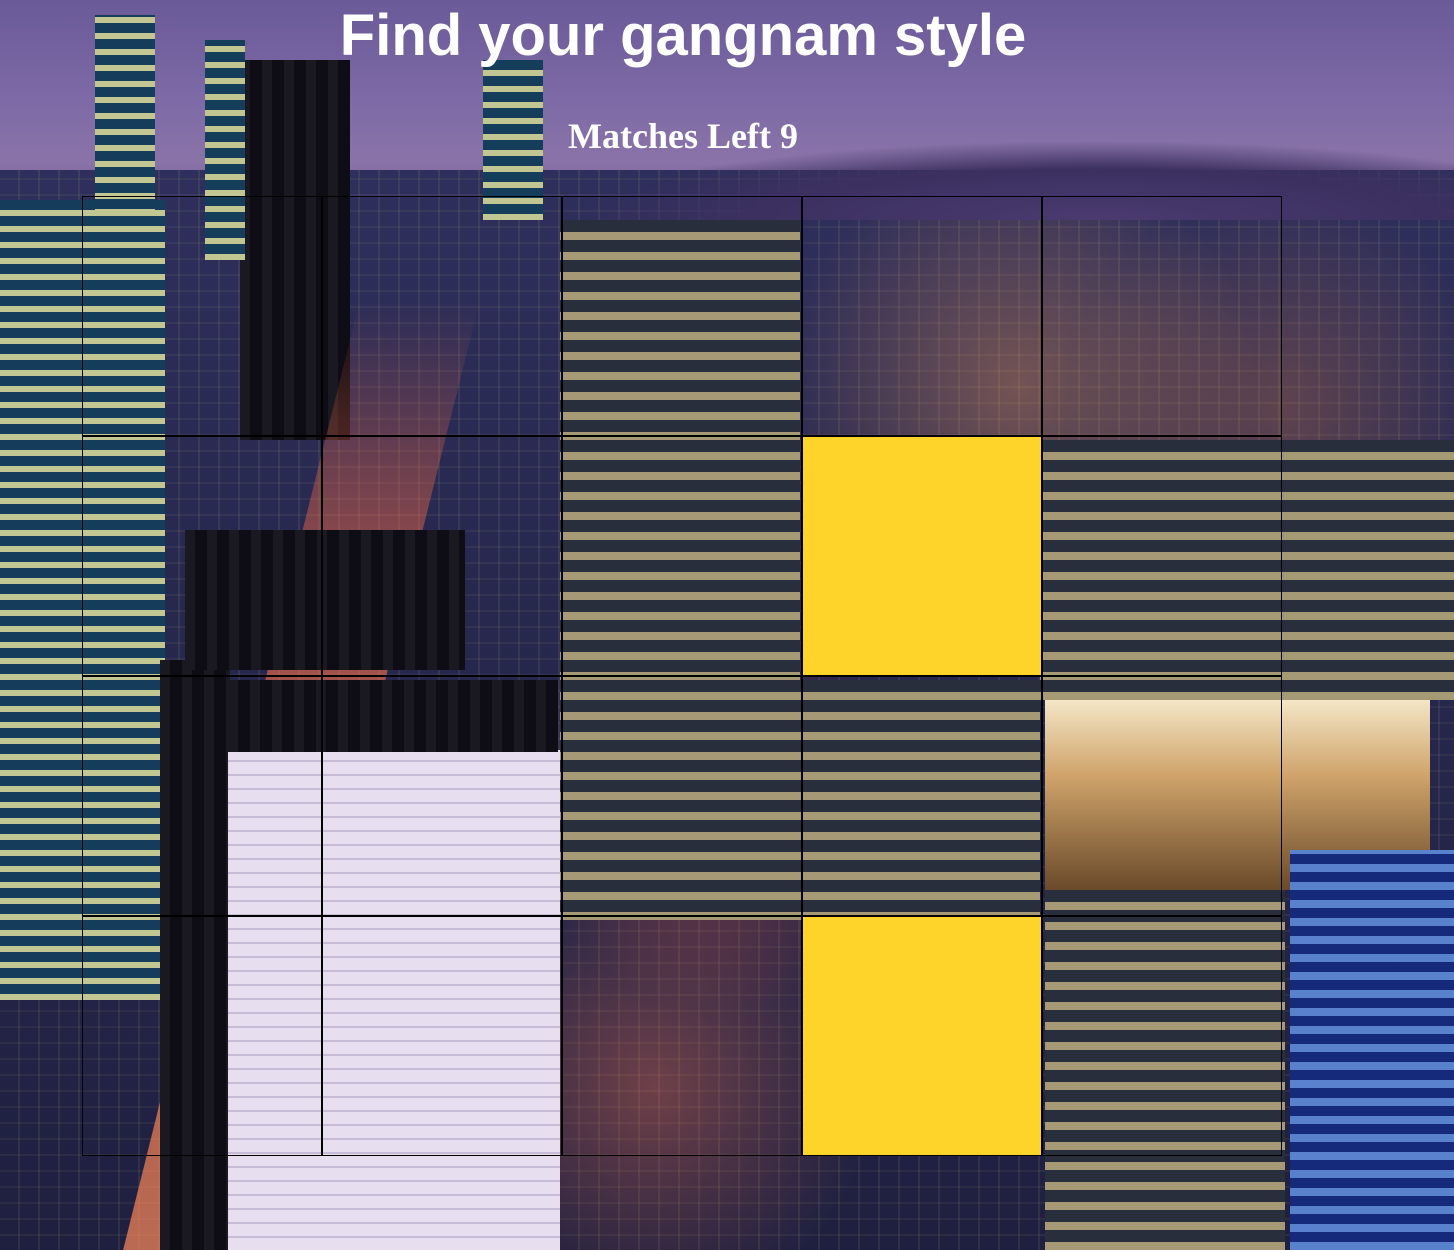 Image resolution: width=1454 pixels, height=1250 pixels. I want to click on page-title: Find your gangnam style, so click(683, 35).